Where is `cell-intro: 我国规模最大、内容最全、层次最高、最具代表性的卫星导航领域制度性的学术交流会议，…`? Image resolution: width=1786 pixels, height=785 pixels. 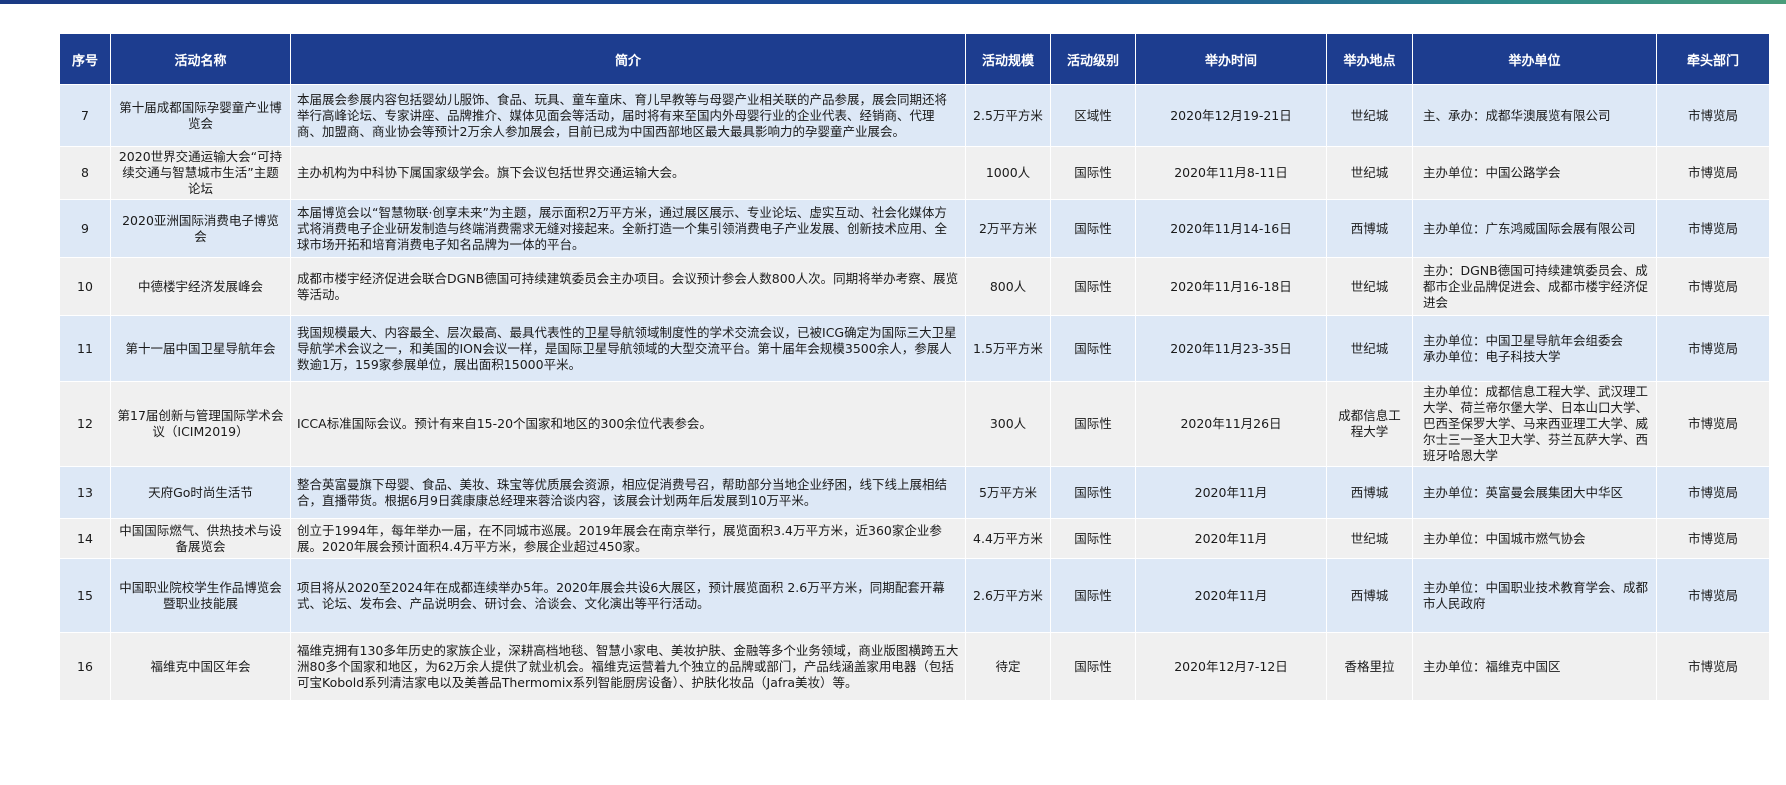 cell-intro: 我国规模最大、内容最全、层次最高、最具代表性的卫星导航领域制度性的学术交流会议，… is located at coordinates (628, 348).